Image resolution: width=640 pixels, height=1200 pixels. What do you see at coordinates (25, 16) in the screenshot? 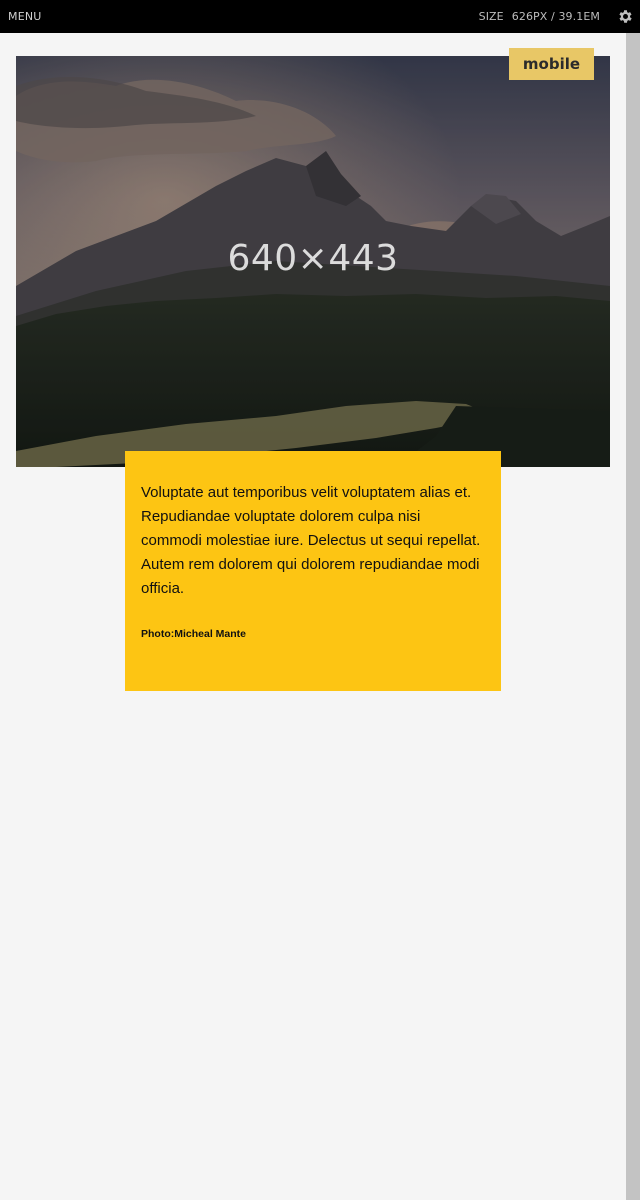
I see `menu-button: MENU` at bounding box center [25, 16].